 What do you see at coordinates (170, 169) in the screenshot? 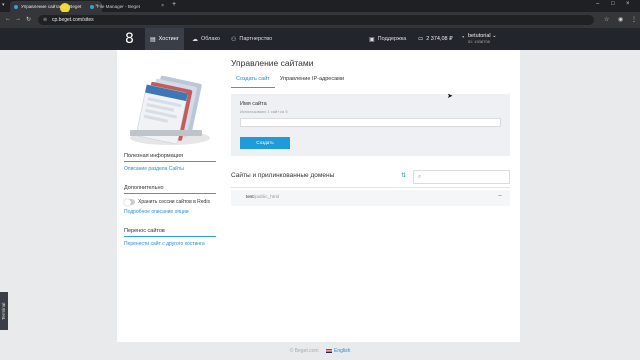
I see `sites-description-link: Описание раздела Сайты` at bounding box center [170, 169].